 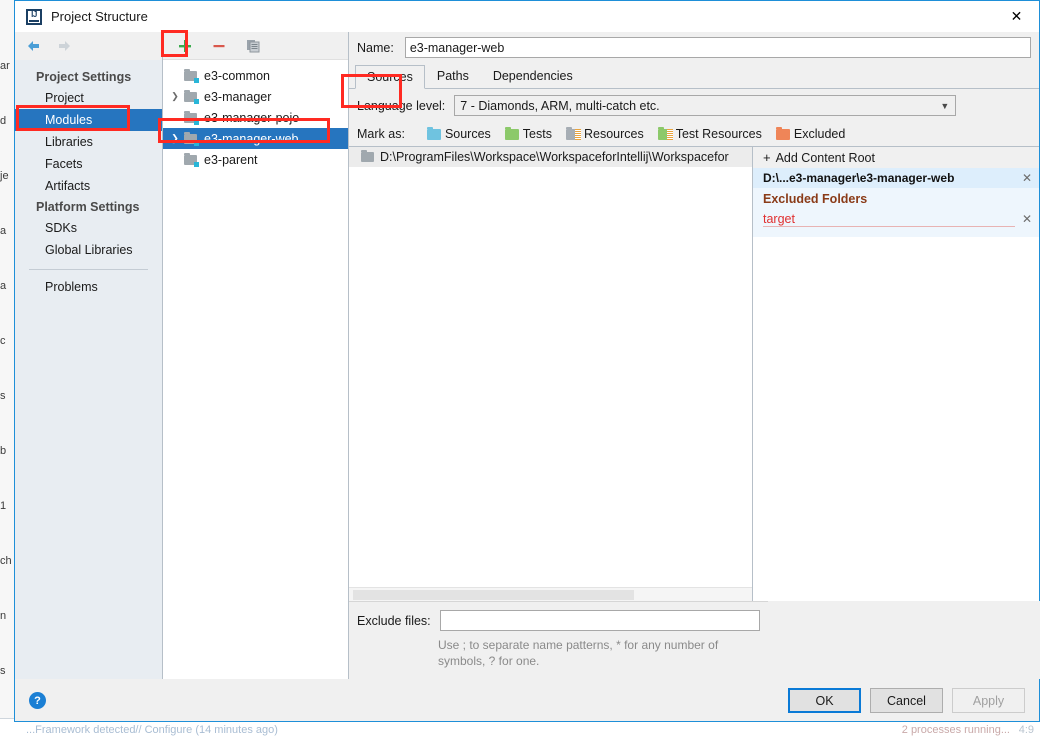 I want to click on tab-sources: Sources, so click(x=390, y=77).